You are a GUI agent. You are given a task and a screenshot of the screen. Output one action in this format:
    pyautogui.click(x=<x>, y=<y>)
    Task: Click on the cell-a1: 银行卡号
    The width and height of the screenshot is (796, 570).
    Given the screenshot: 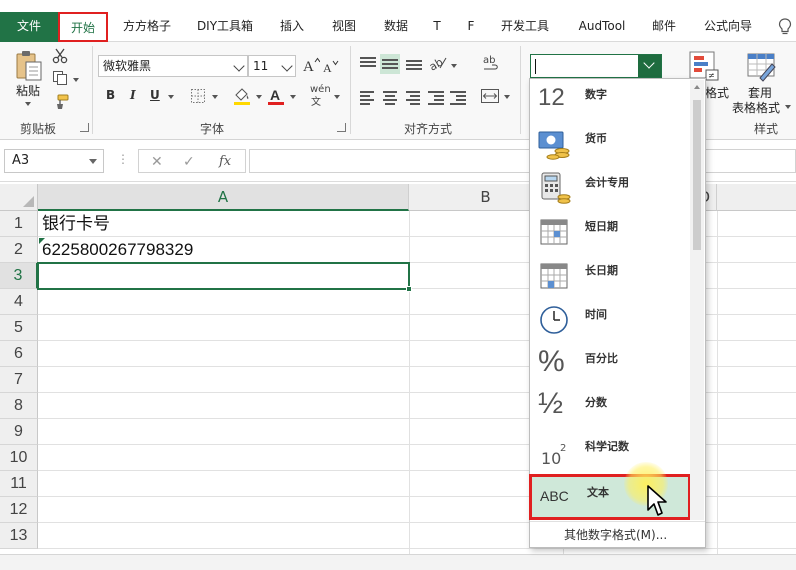 What is the action you would take?
    pyautogui.click(x=76, y=224)
    